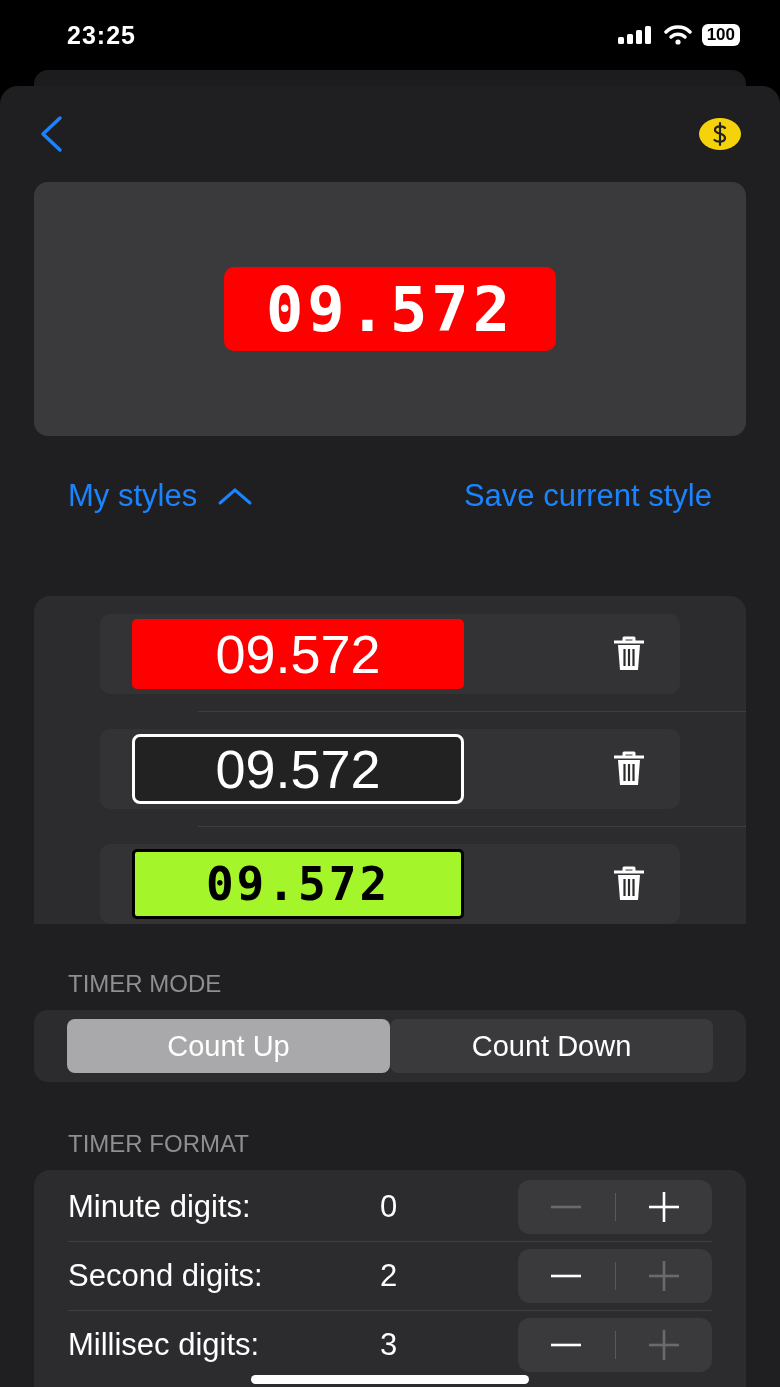  Describe the element at coordinates (145, 984) in the screenshot. I see `section-header: TIMER MODE` at that location.